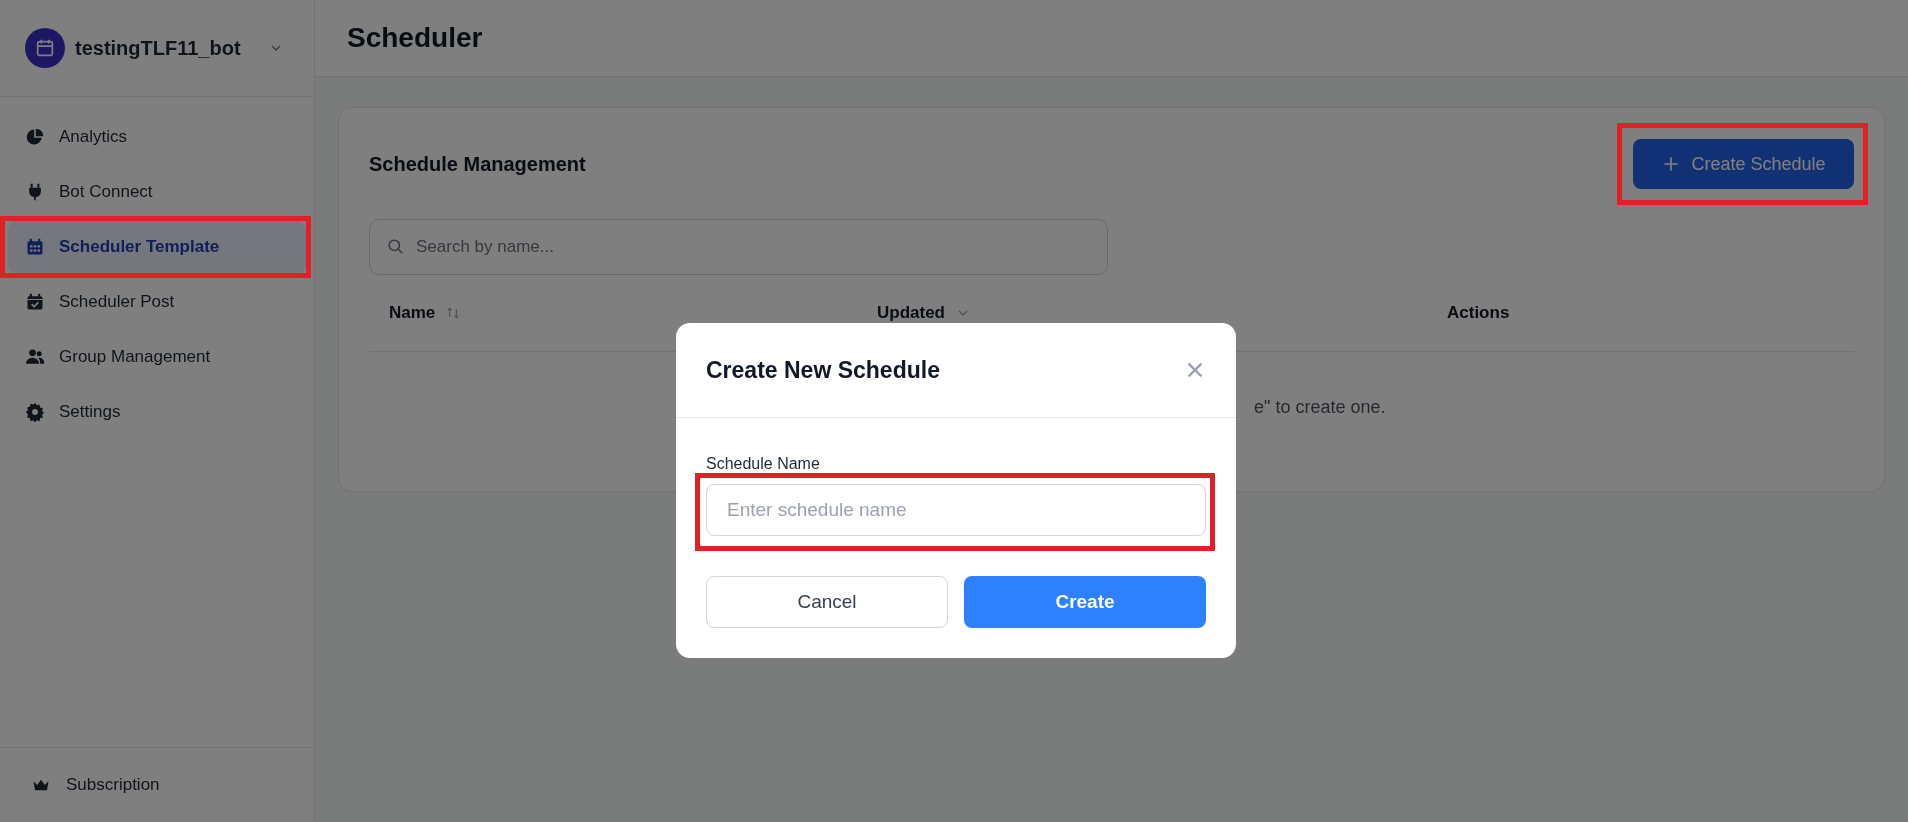  What do you see at coordinates (415, 38) in the screenshot?
I see `page-title: Scheduler` at bounding box center [415, 38].